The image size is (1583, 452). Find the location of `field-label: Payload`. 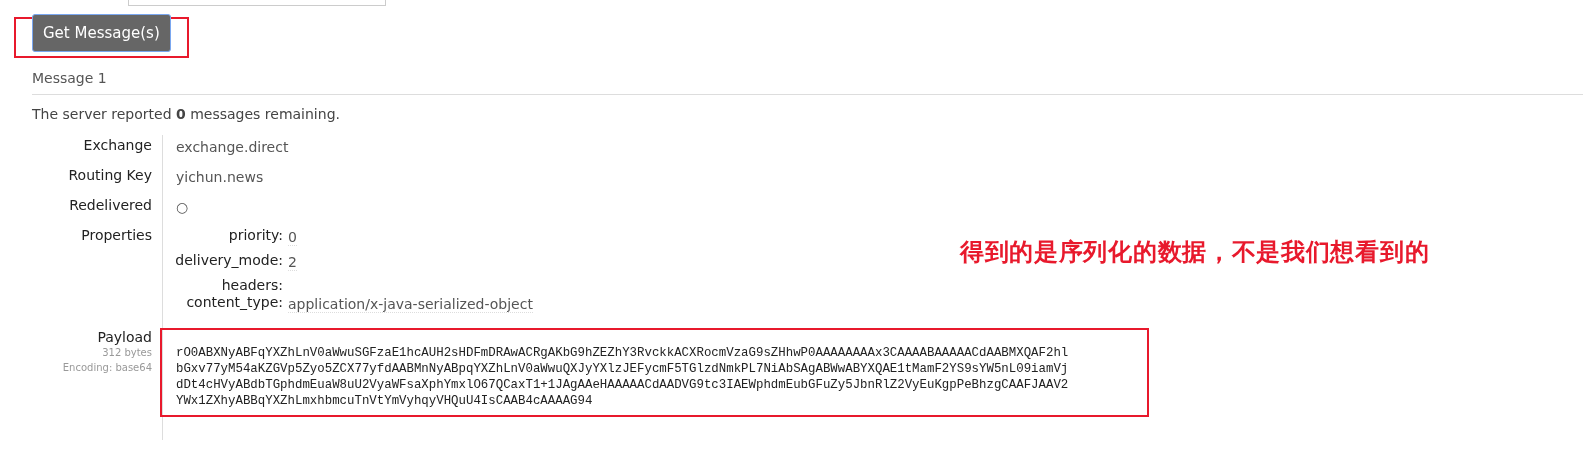

field-label: Payload is located at coordinates (124, 337).